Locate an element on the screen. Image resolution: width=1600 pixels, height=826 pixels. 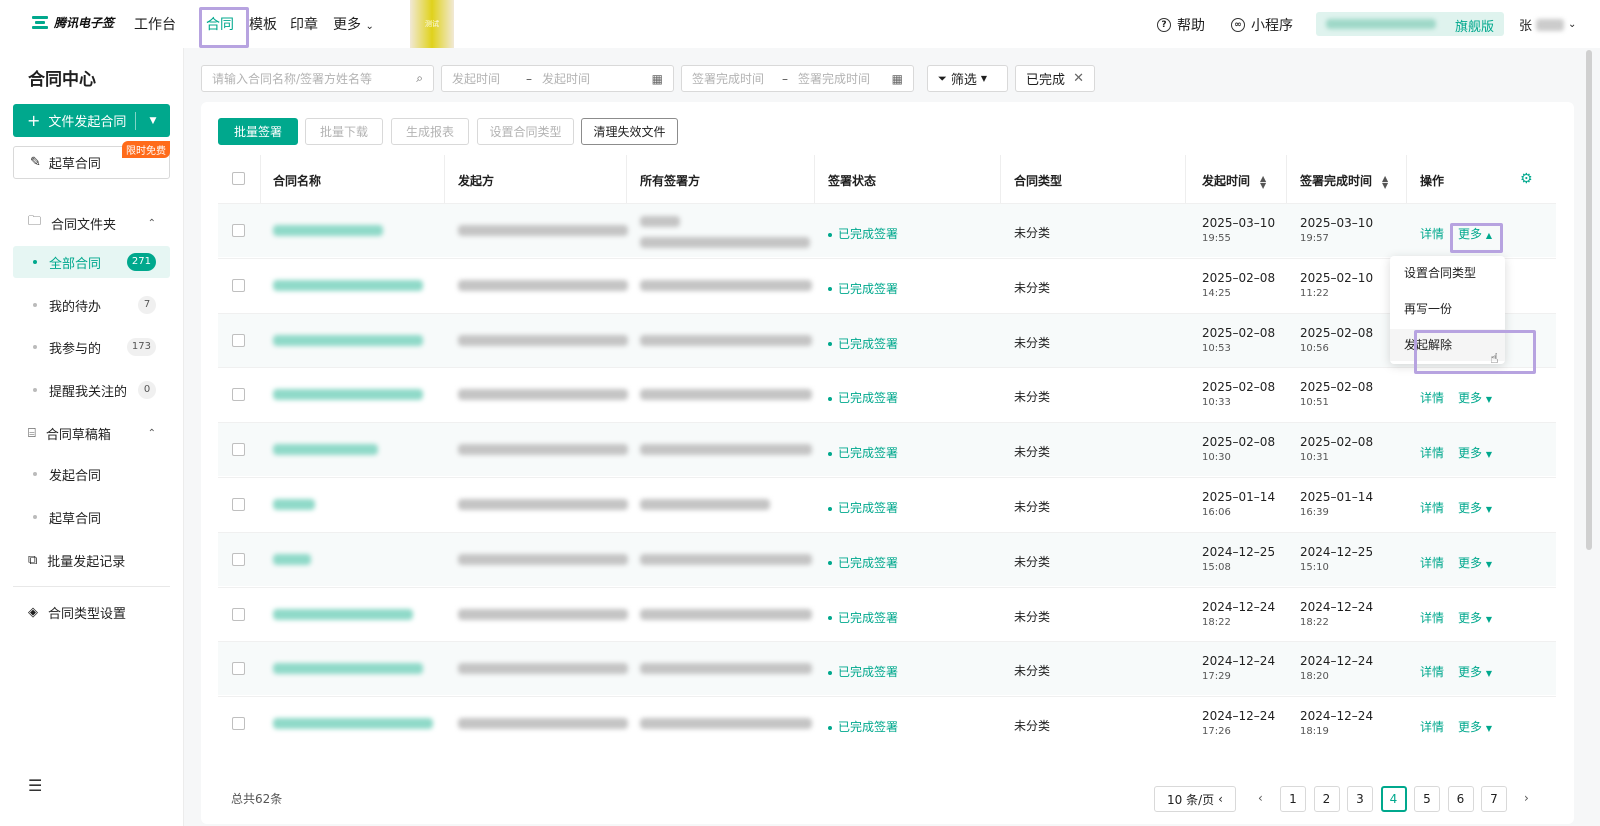
start-time-range: 发起时间 – 发起时间 ▦ is located at coordinates (557, 78).